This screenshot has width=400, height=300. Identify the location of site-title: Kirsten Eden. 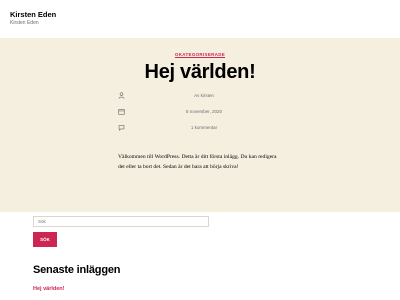
(33, 14).